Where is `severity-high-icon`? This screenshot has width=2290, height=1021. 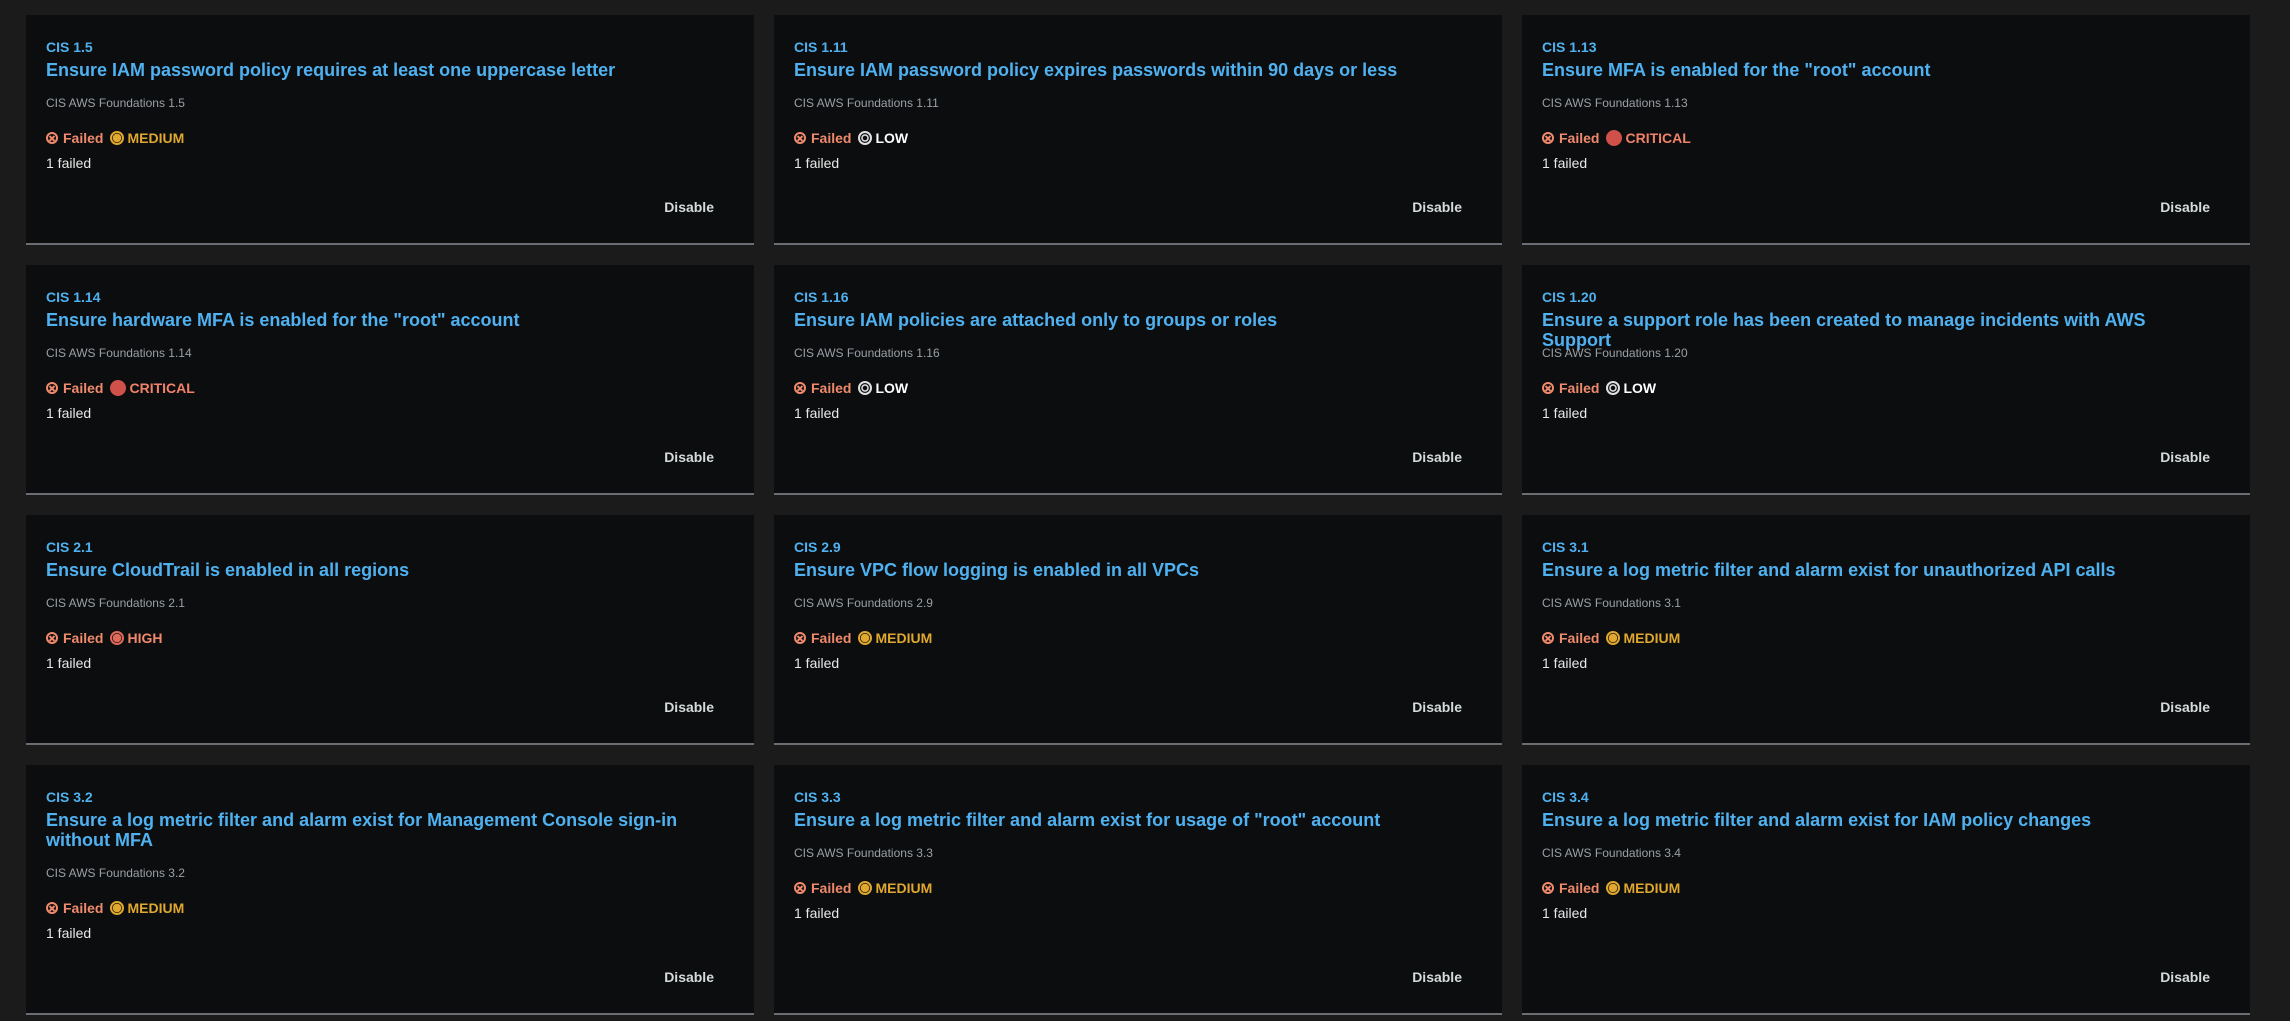
severity-high-icon is located at coordinates (117, 638).